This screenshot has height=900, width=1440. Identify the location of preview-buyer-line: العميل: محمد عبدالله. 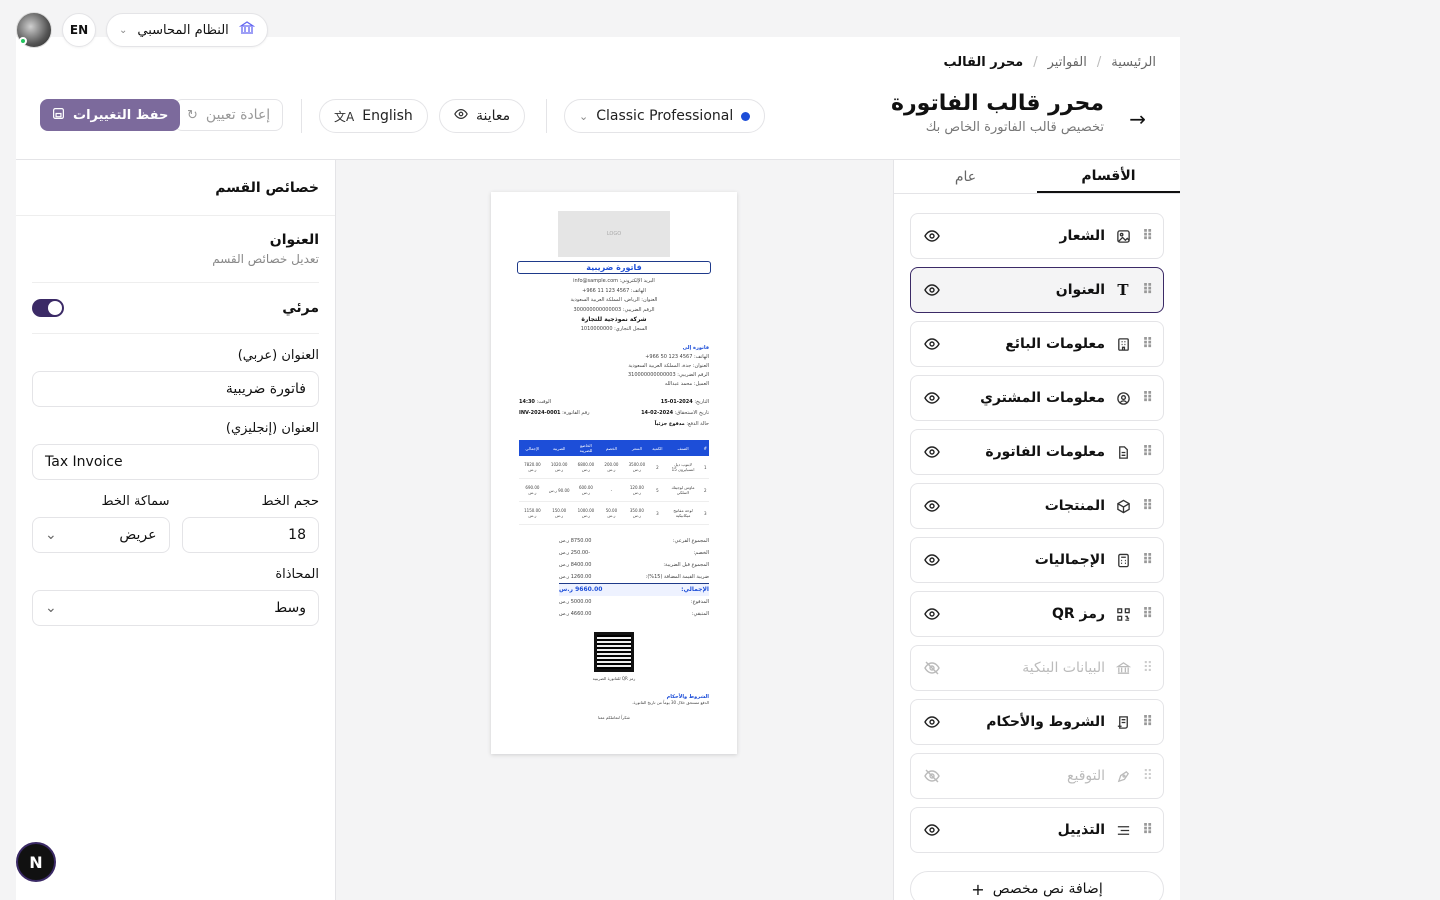
(686, 384).